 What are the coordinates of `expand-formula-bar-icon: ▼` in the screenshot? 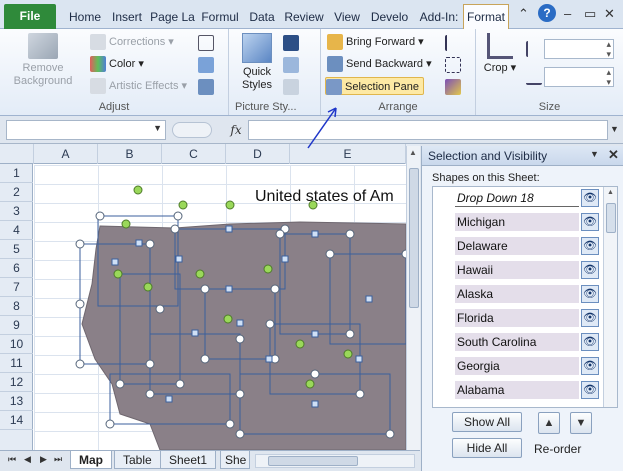 It's located at (614, 129).